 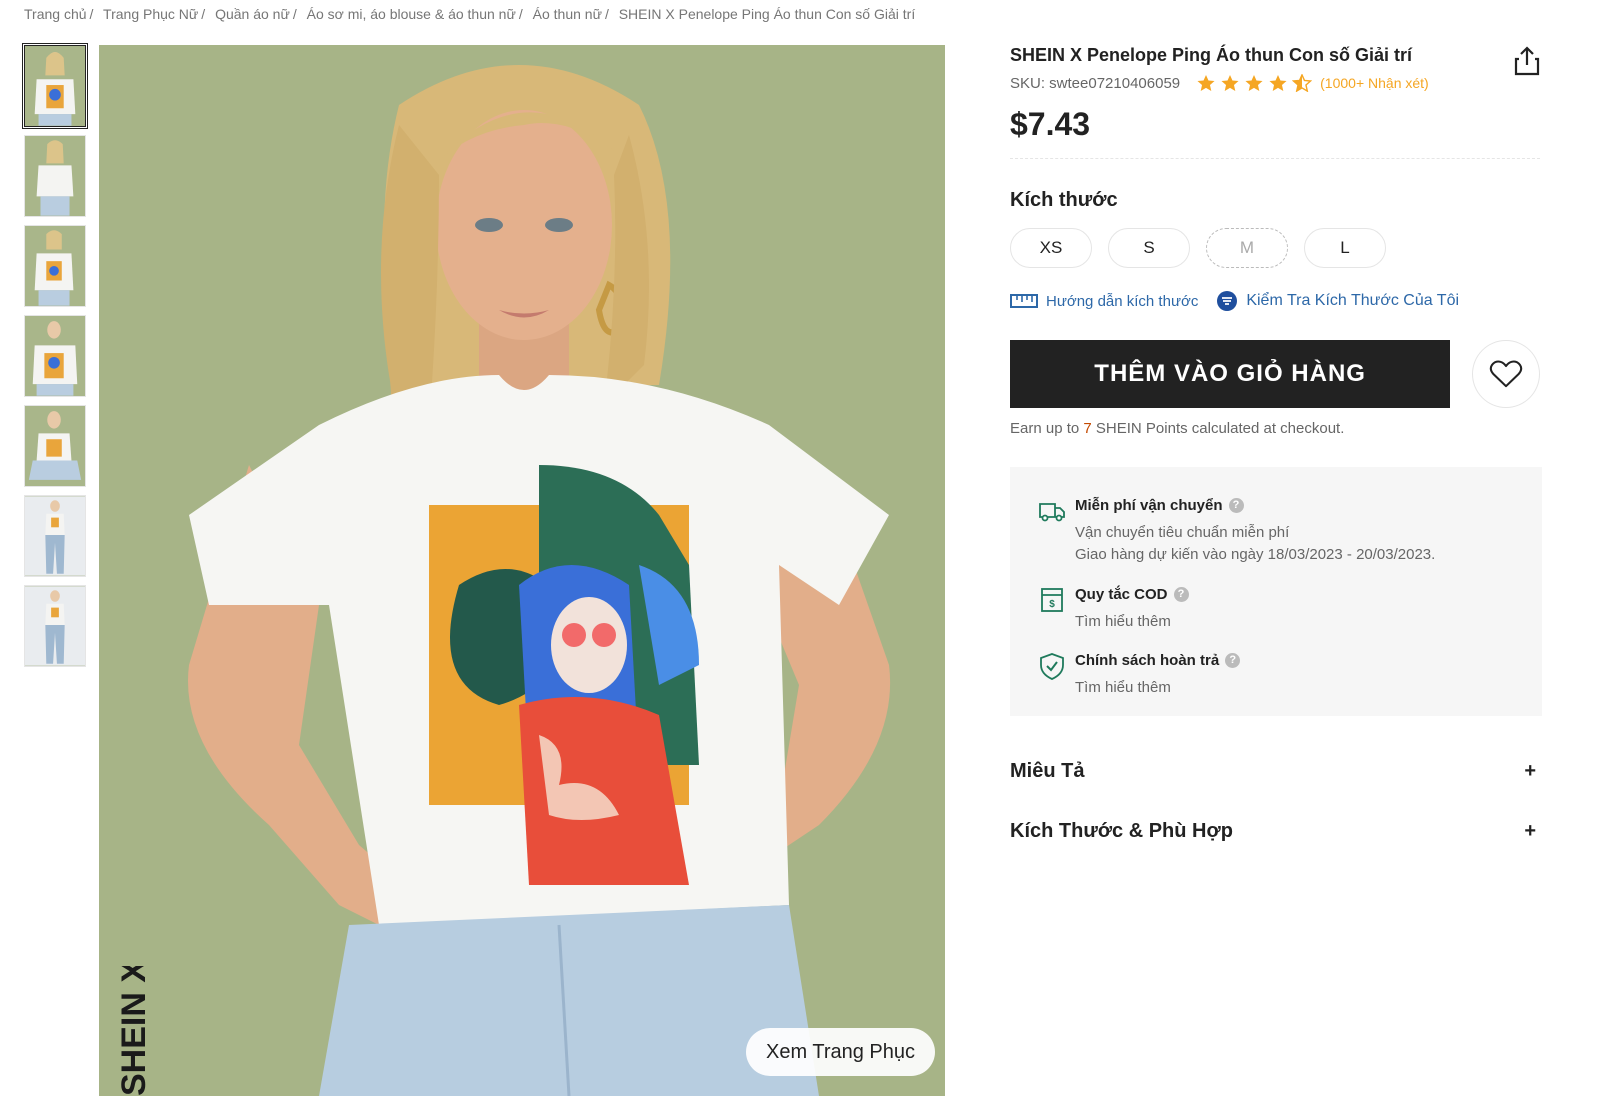 I want to click on wishlist-button, so click(x=1506, y=374).